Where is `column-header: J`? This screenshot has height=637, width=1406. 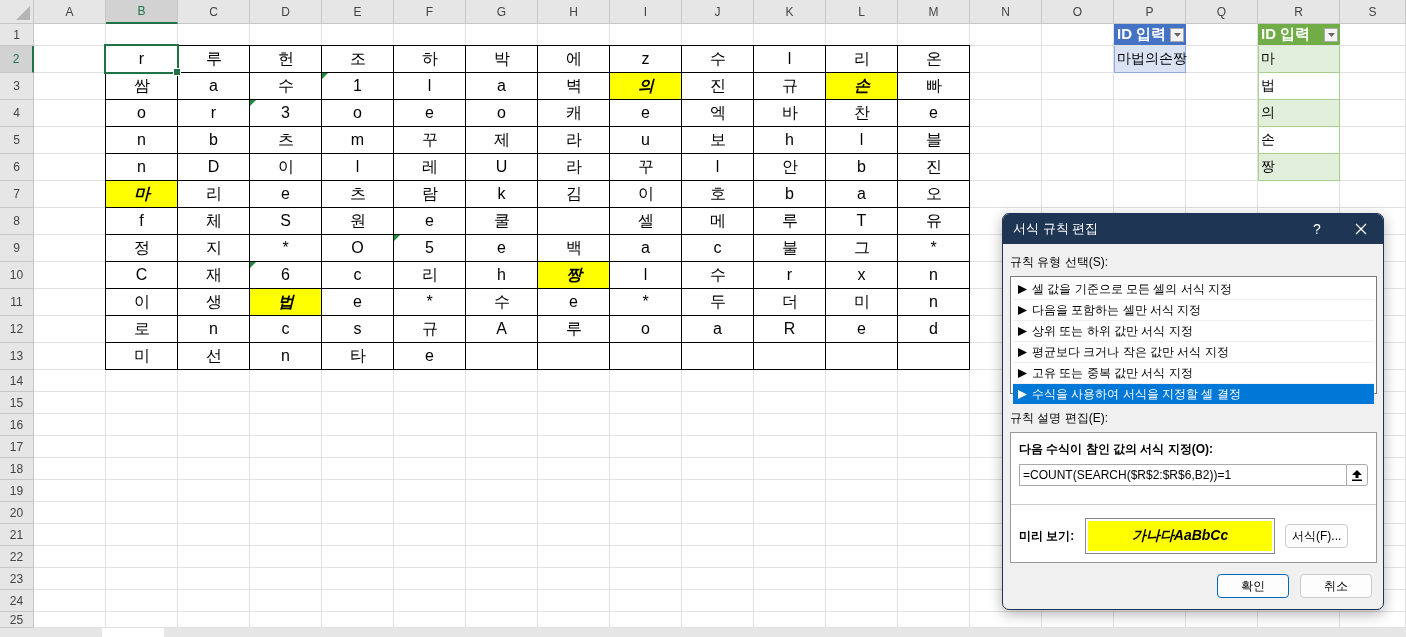
column-header: J is located at coordinates (718, 12).